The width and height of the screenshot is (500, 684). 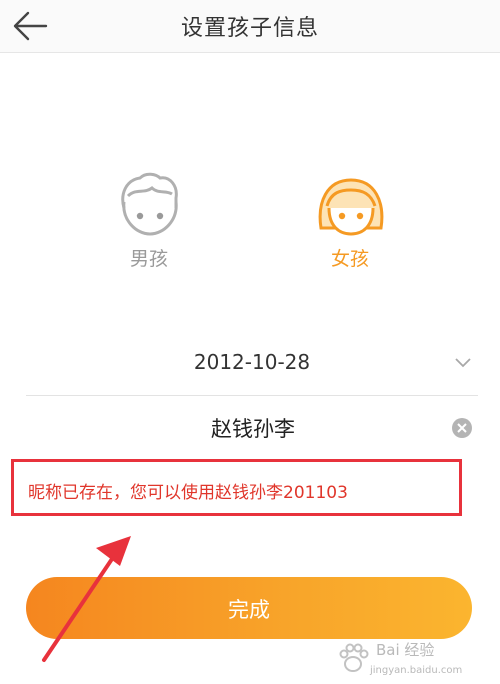 What do you see at coordinates (252, 362) in the screenshot?
I see `birthday-value: 2012-10-28` at bounding box center [252, 362].